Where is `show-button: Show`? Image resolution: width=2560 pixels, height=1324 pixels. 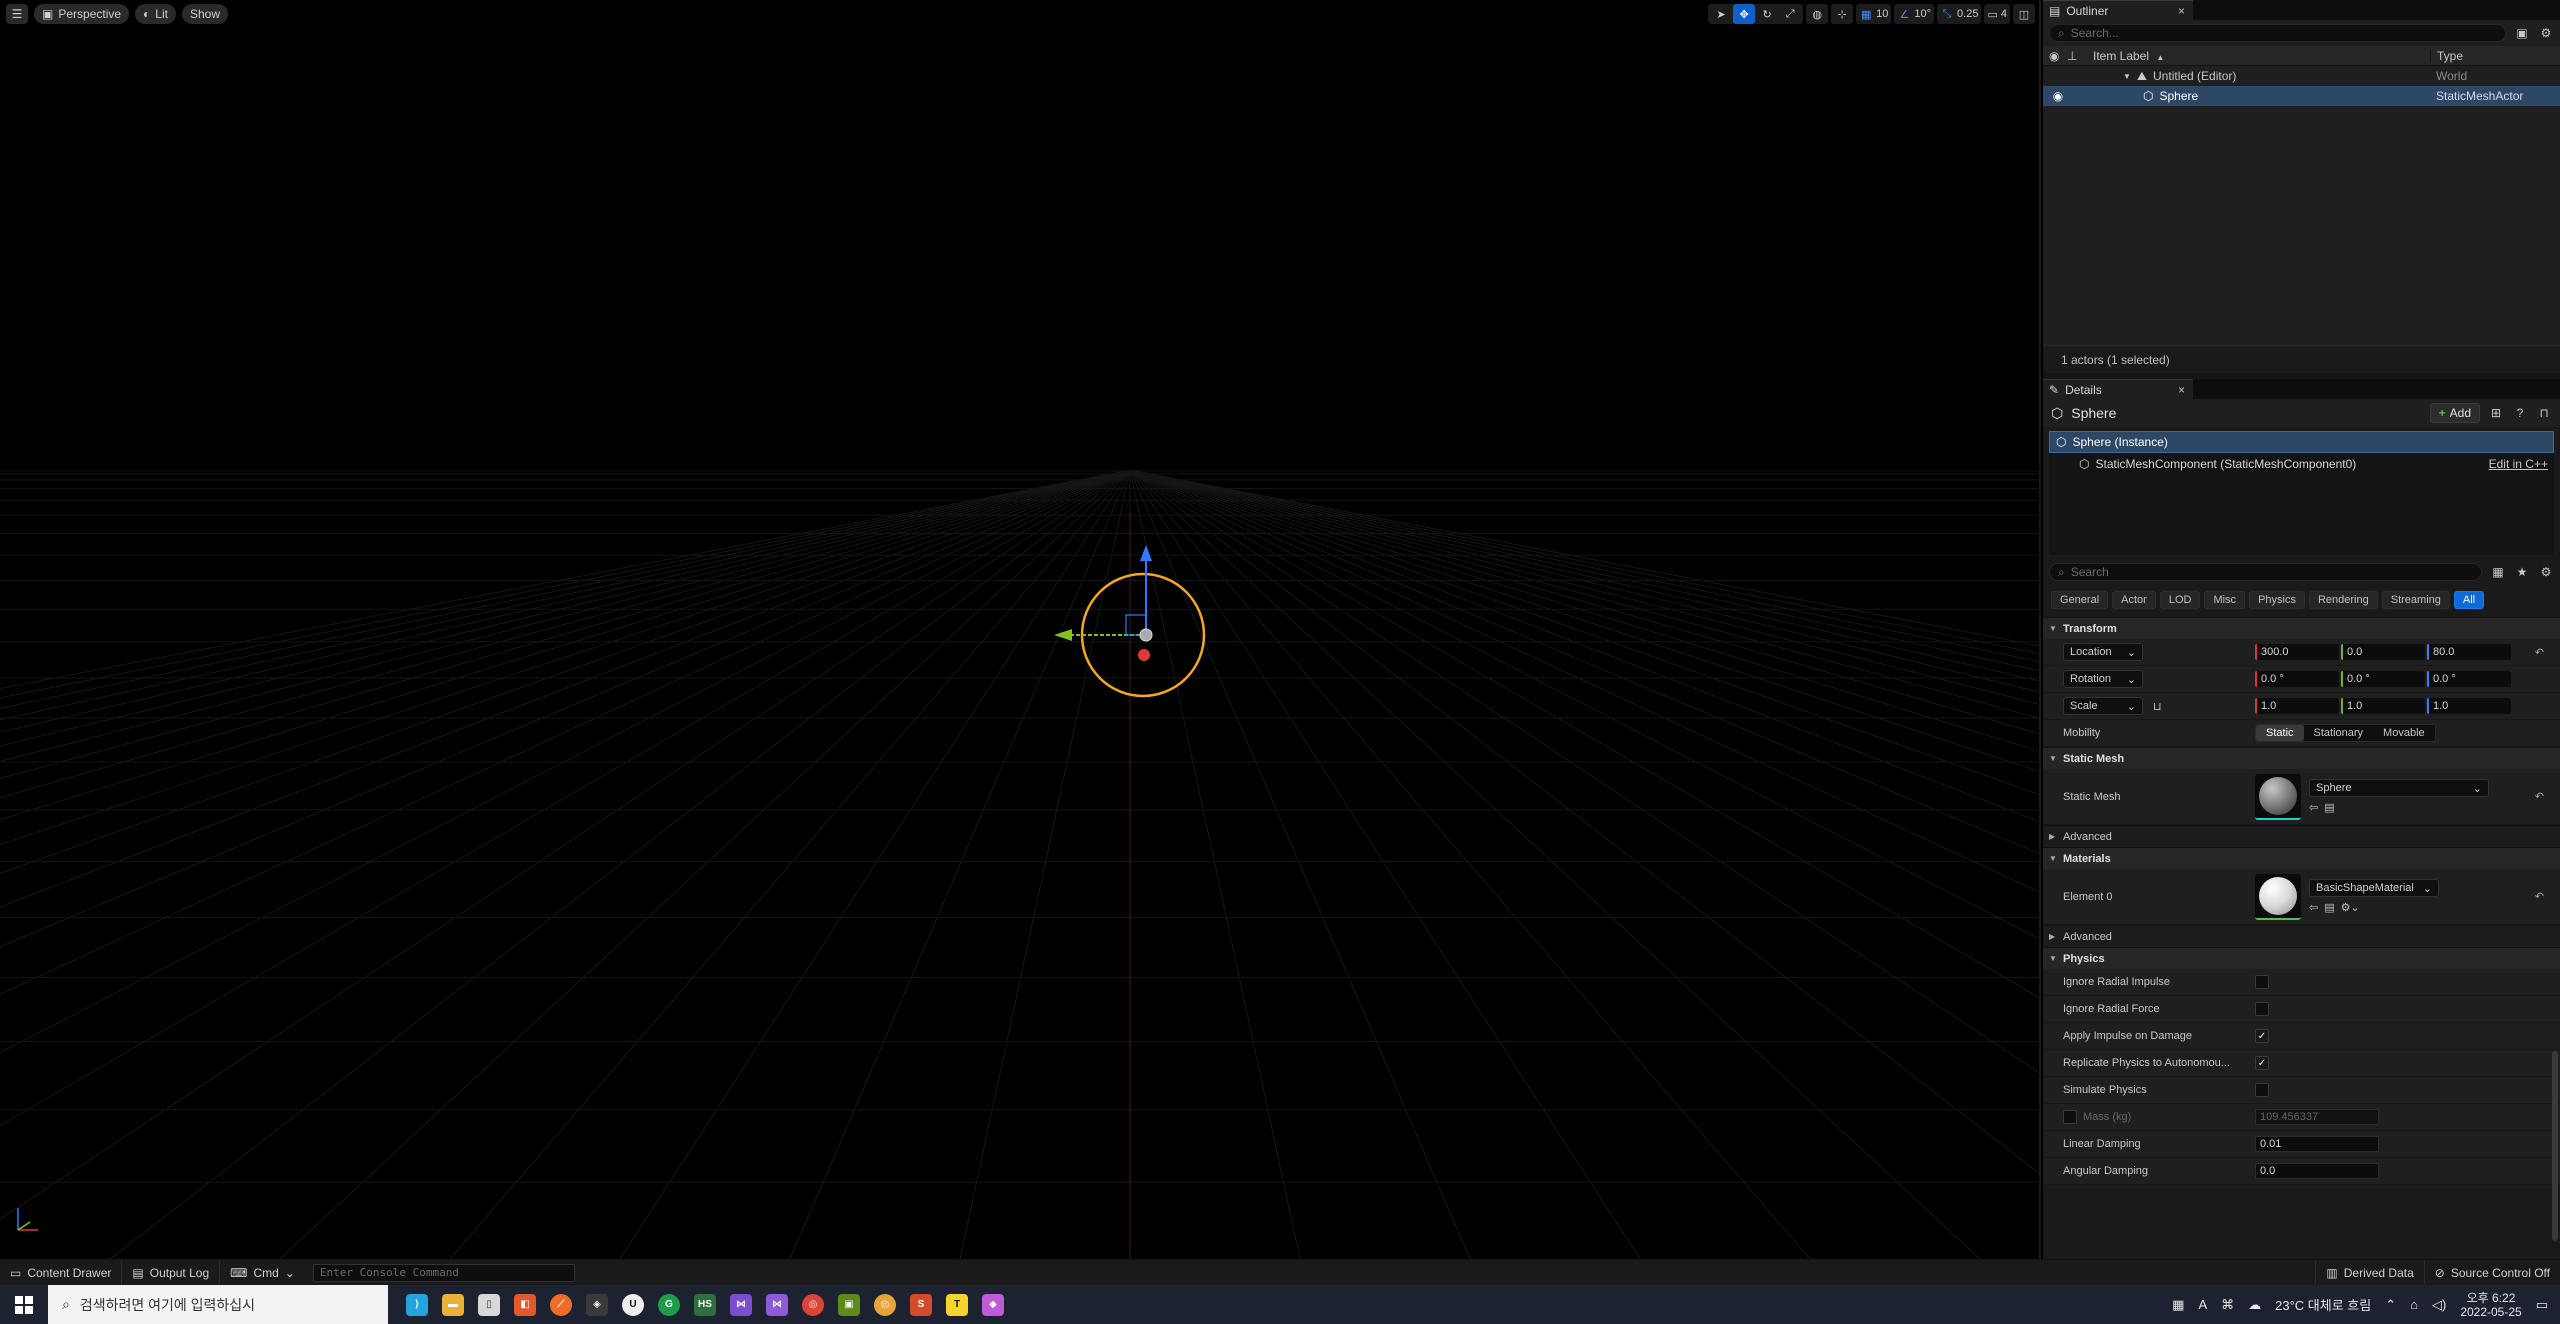 show-button: Show is located at coordinates (205, 14).